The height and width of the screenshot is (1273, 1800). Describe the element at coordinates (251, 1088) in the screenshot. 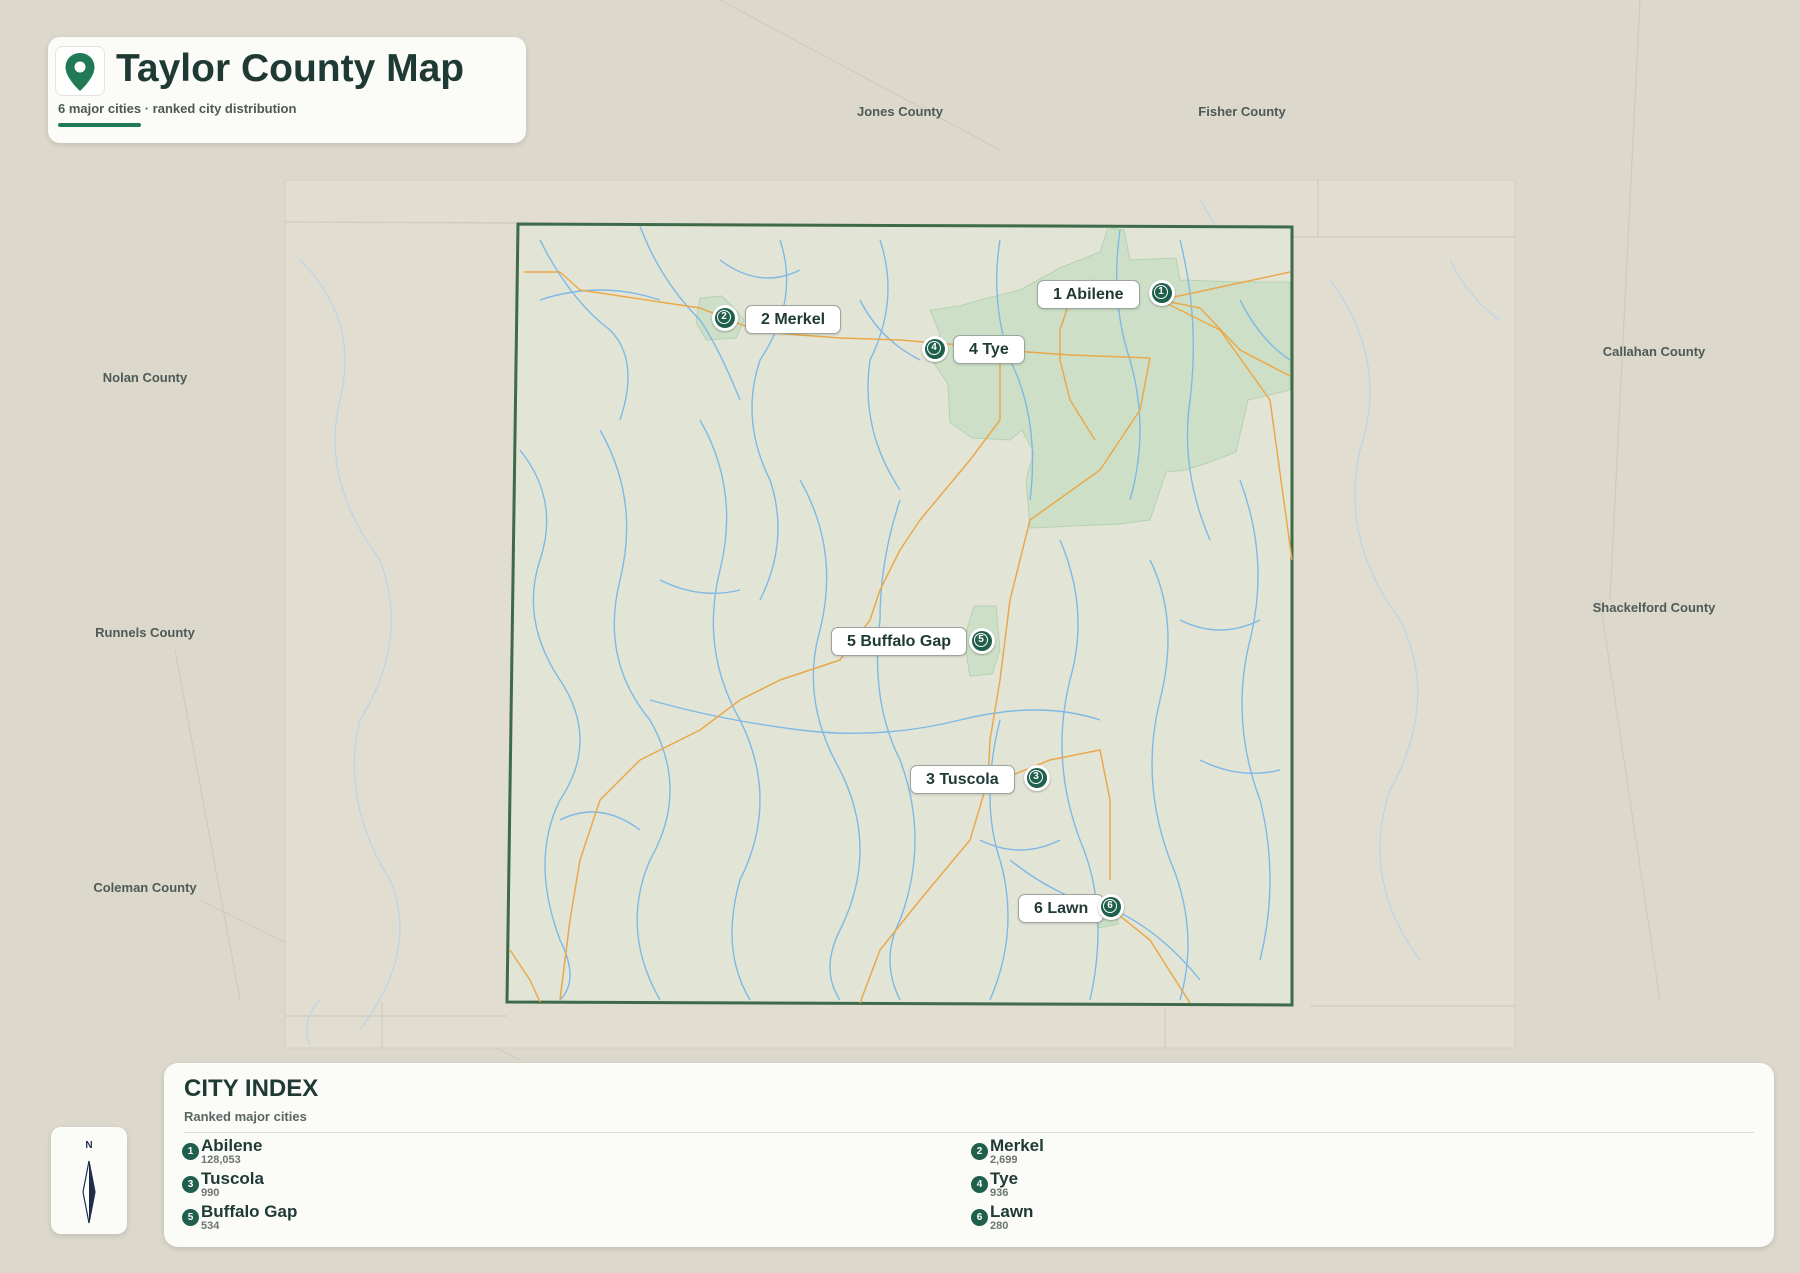

I see `city-index-title: CITY INDEX` at that location.